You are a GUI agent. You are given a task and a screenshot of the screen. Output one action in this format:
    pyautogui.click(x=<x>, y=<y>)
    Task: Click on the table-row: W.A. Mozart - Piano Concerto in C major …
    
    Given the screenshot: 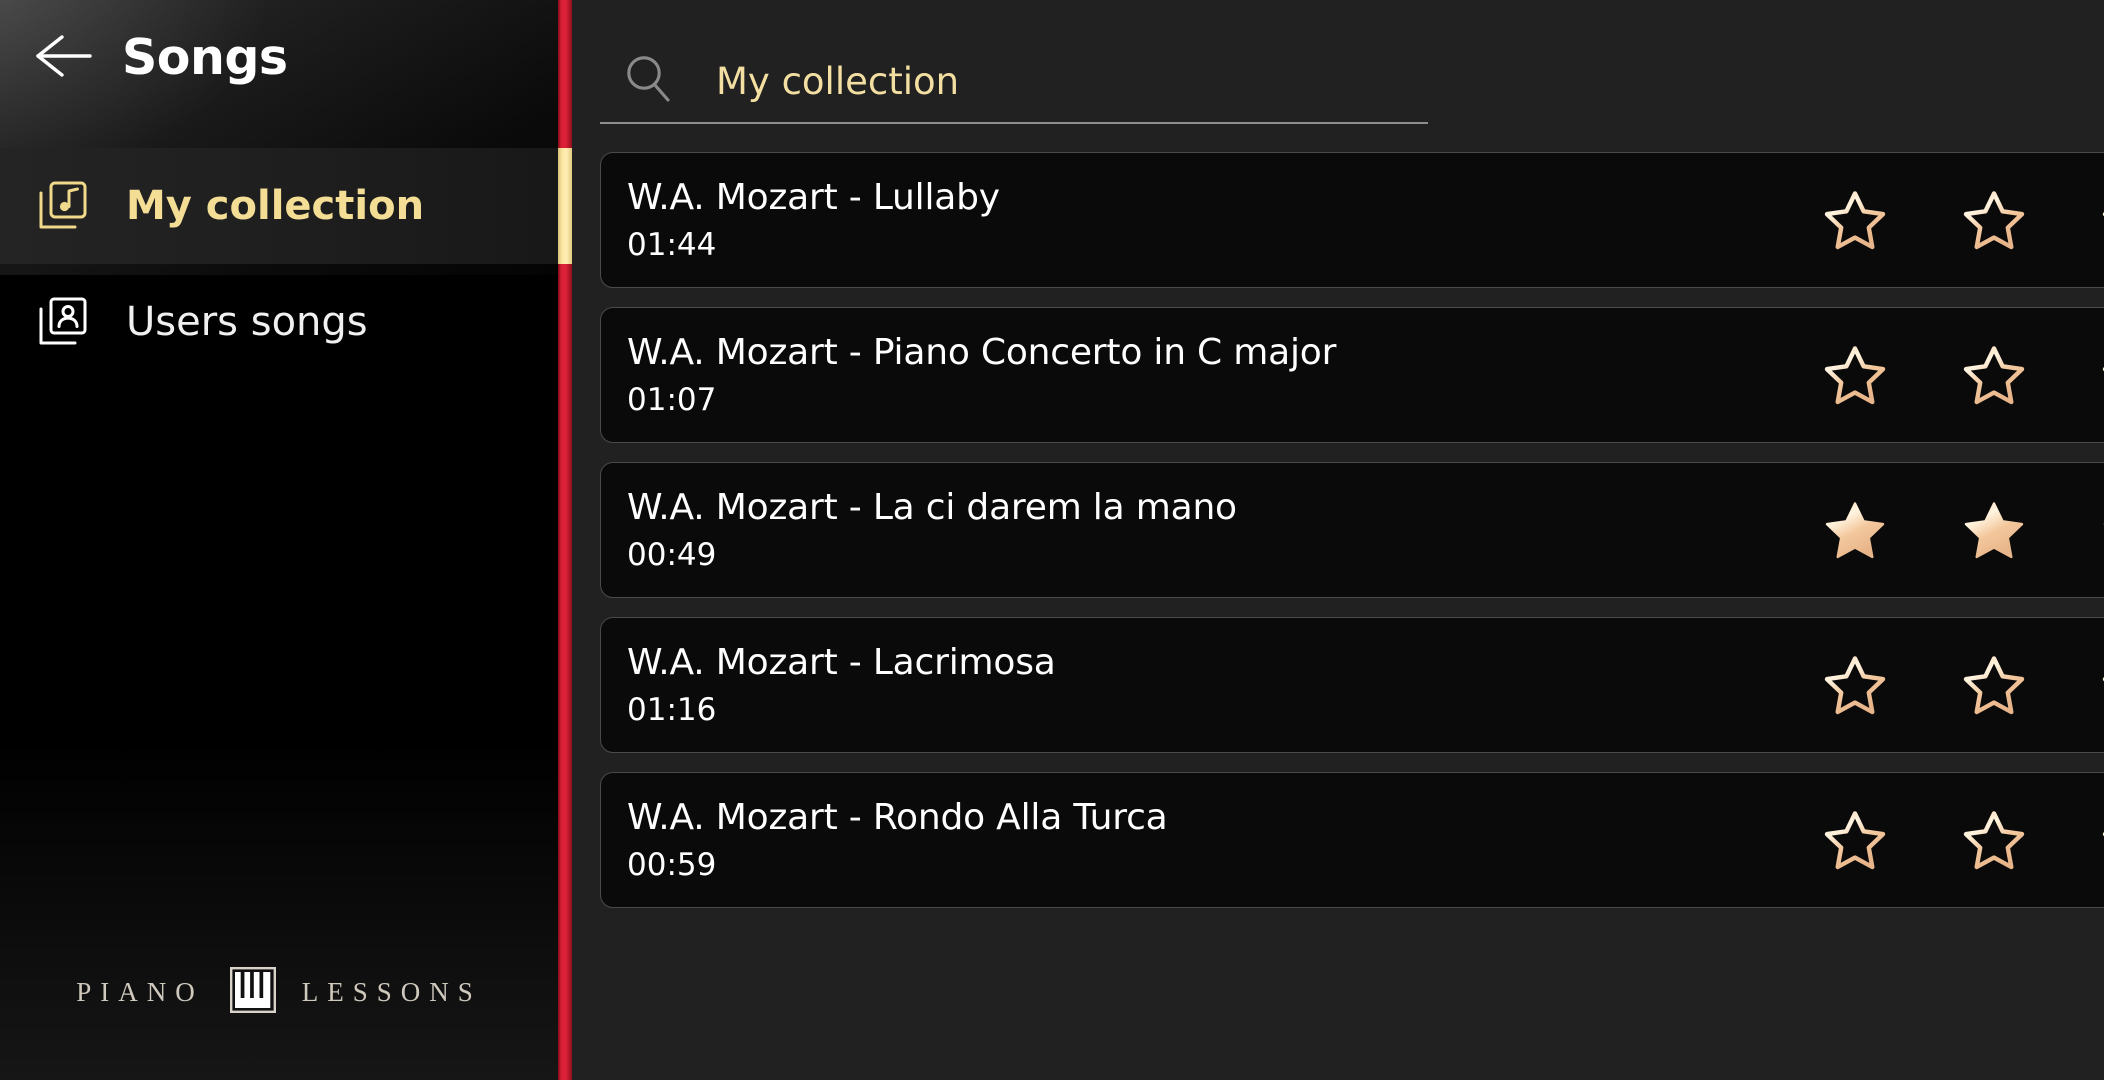 What is the action you would take?
    pyautogui.click(x=1352, y=375)
    